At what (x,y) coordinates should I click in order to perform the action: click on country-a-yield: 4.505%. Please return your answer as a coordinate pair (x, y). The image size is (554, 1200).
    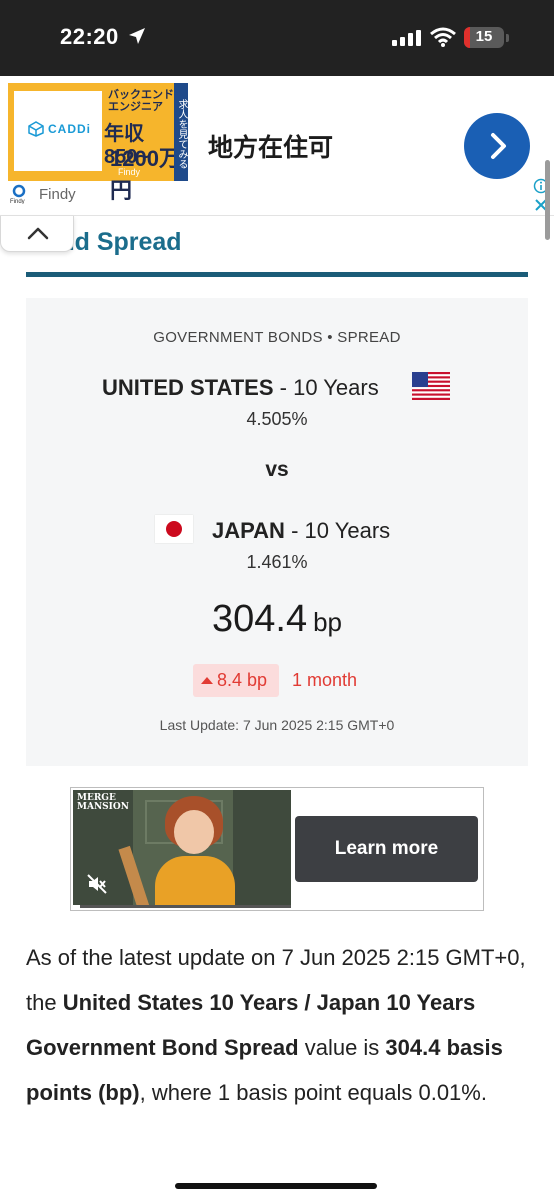
    Looking at the image, I should click on (277, 419).